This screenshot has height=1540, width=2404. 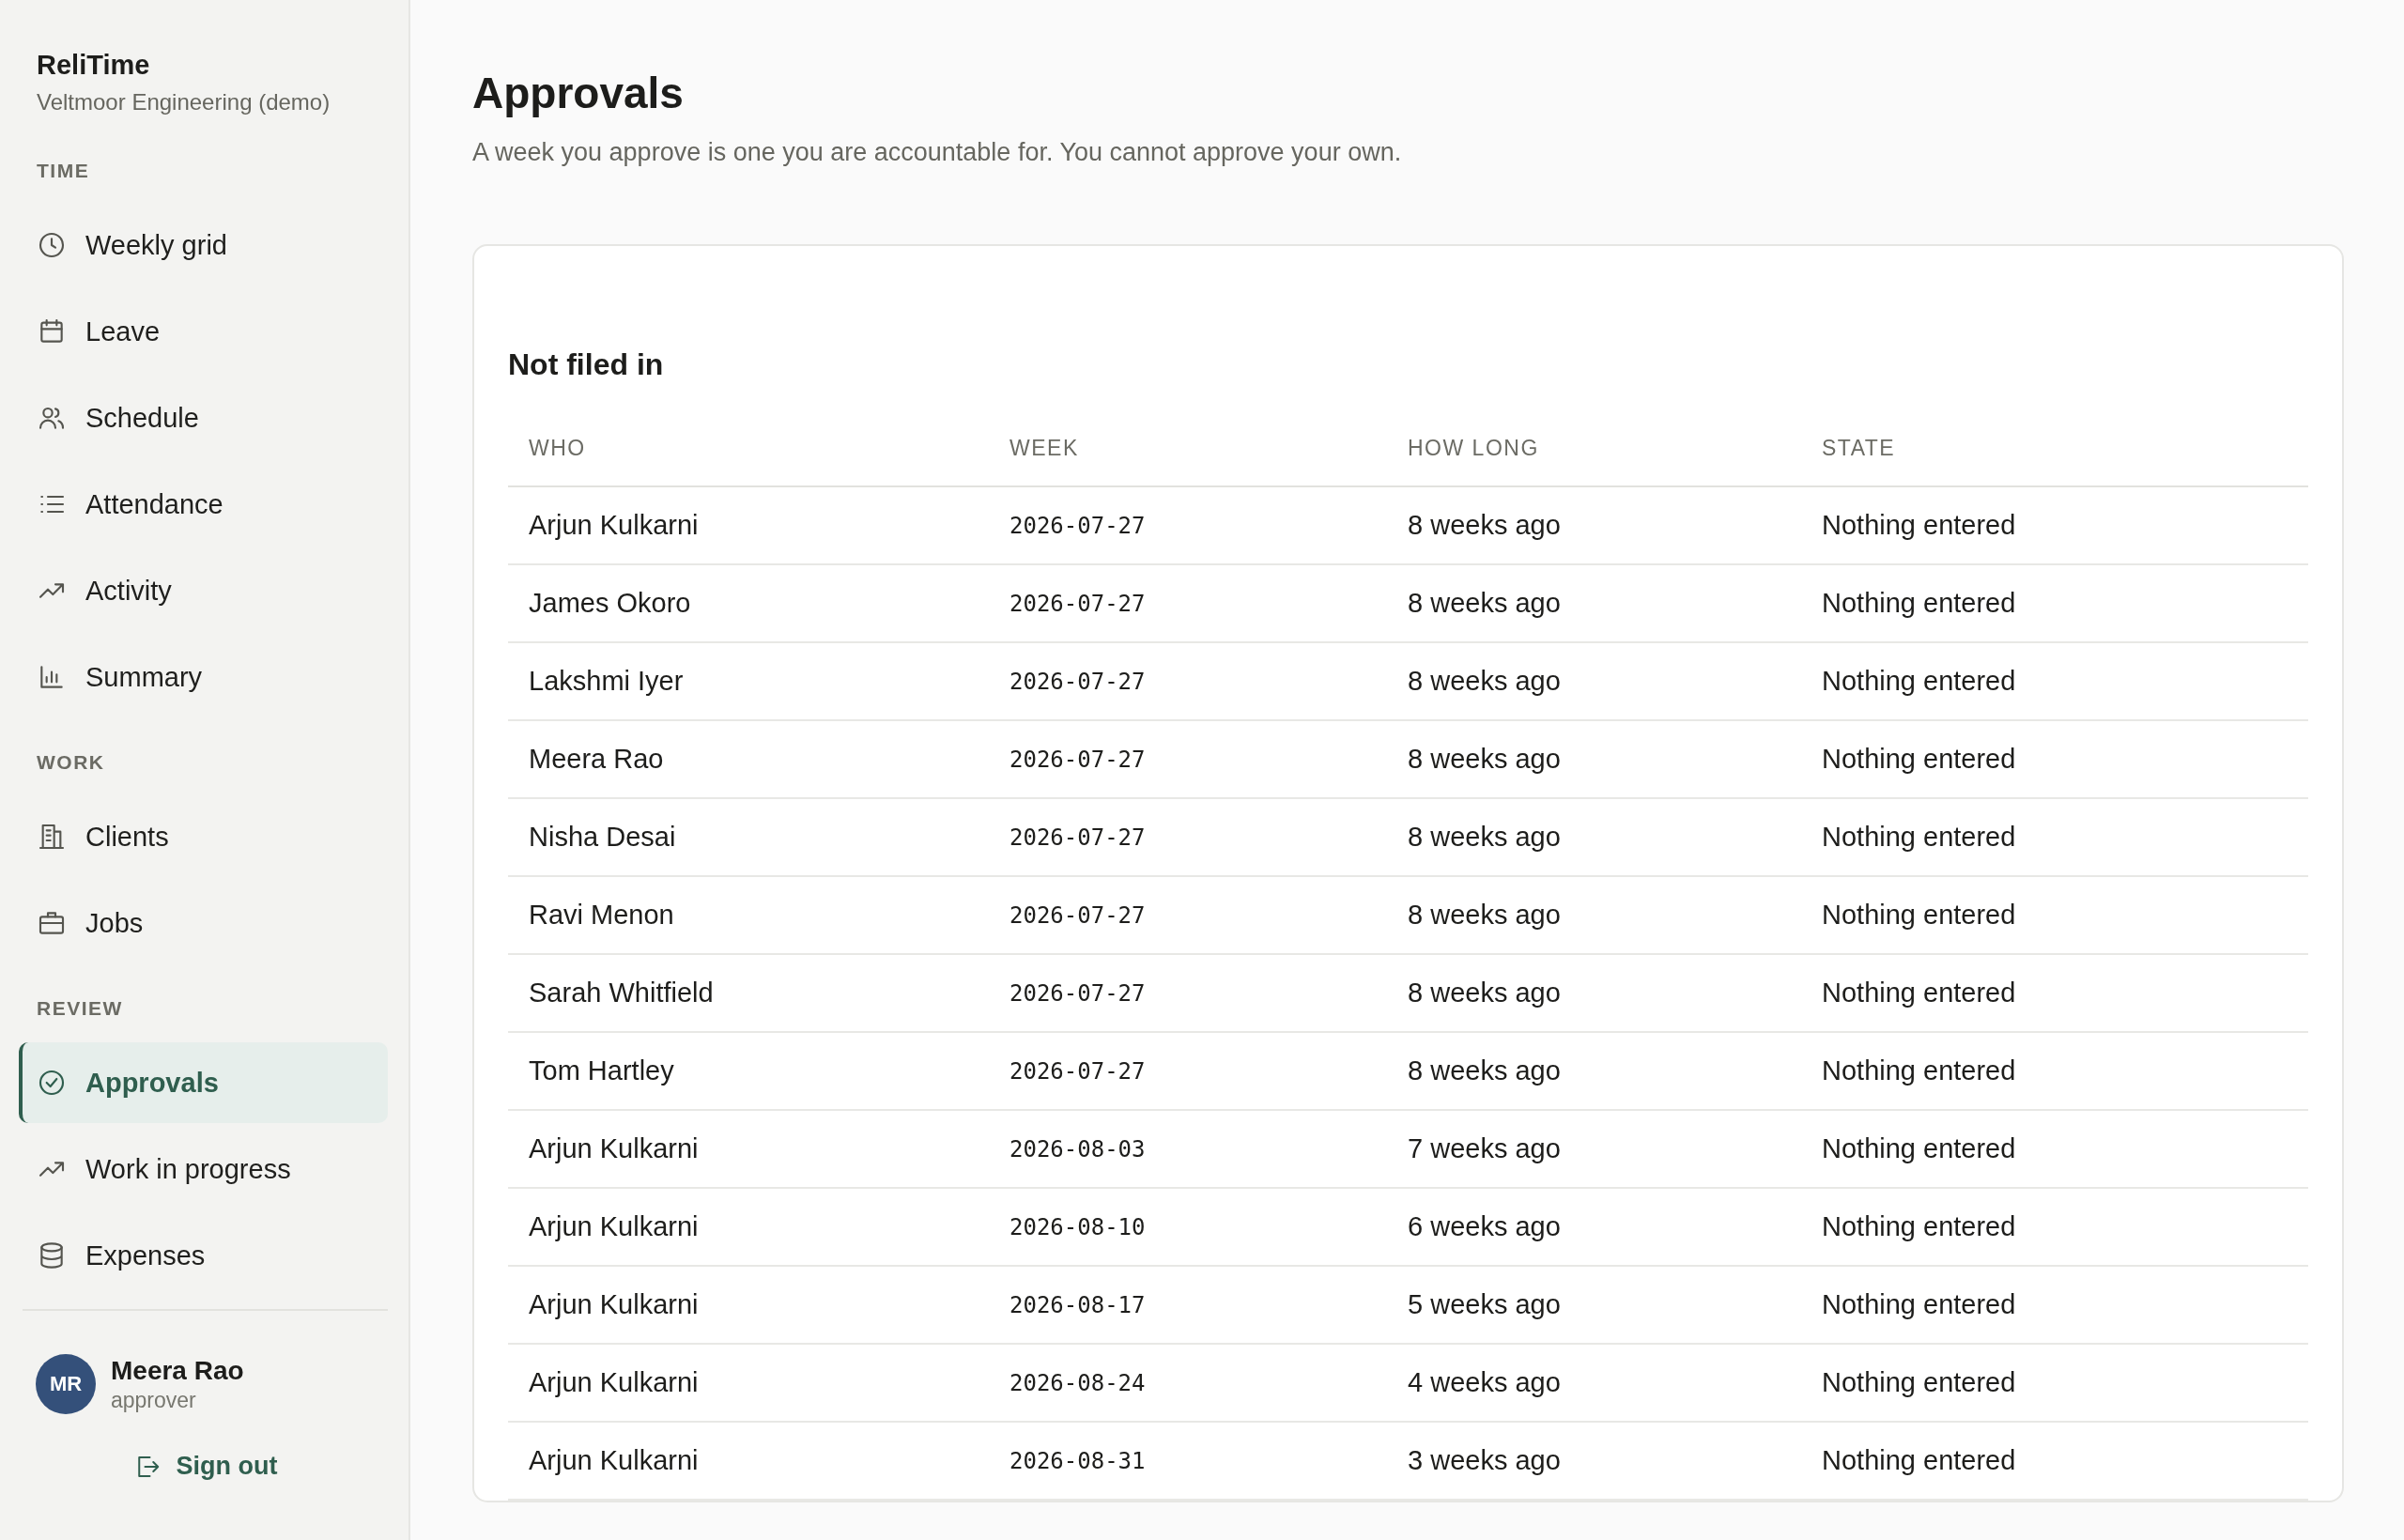 What do you see at coordinates (203, 1169) in the screenshot?
I see `nav-item: Work in progress` at bounding box center [203, 1169].